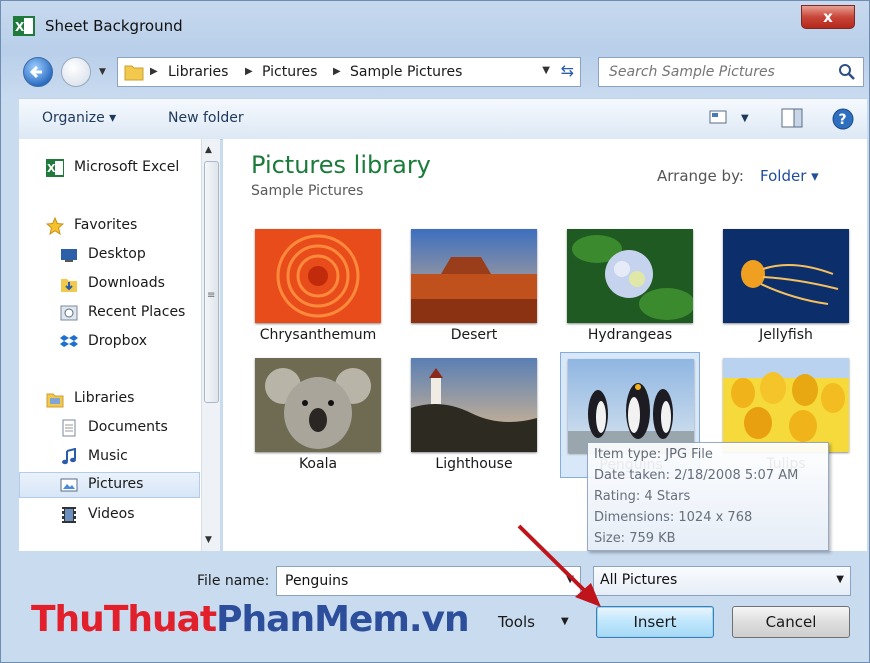 The height and width of the screenshot is (663, 870). What do you see at coordinates (69, 485) in the screenshot?
I see `pictures-icon` at bounding box center [69, 485].